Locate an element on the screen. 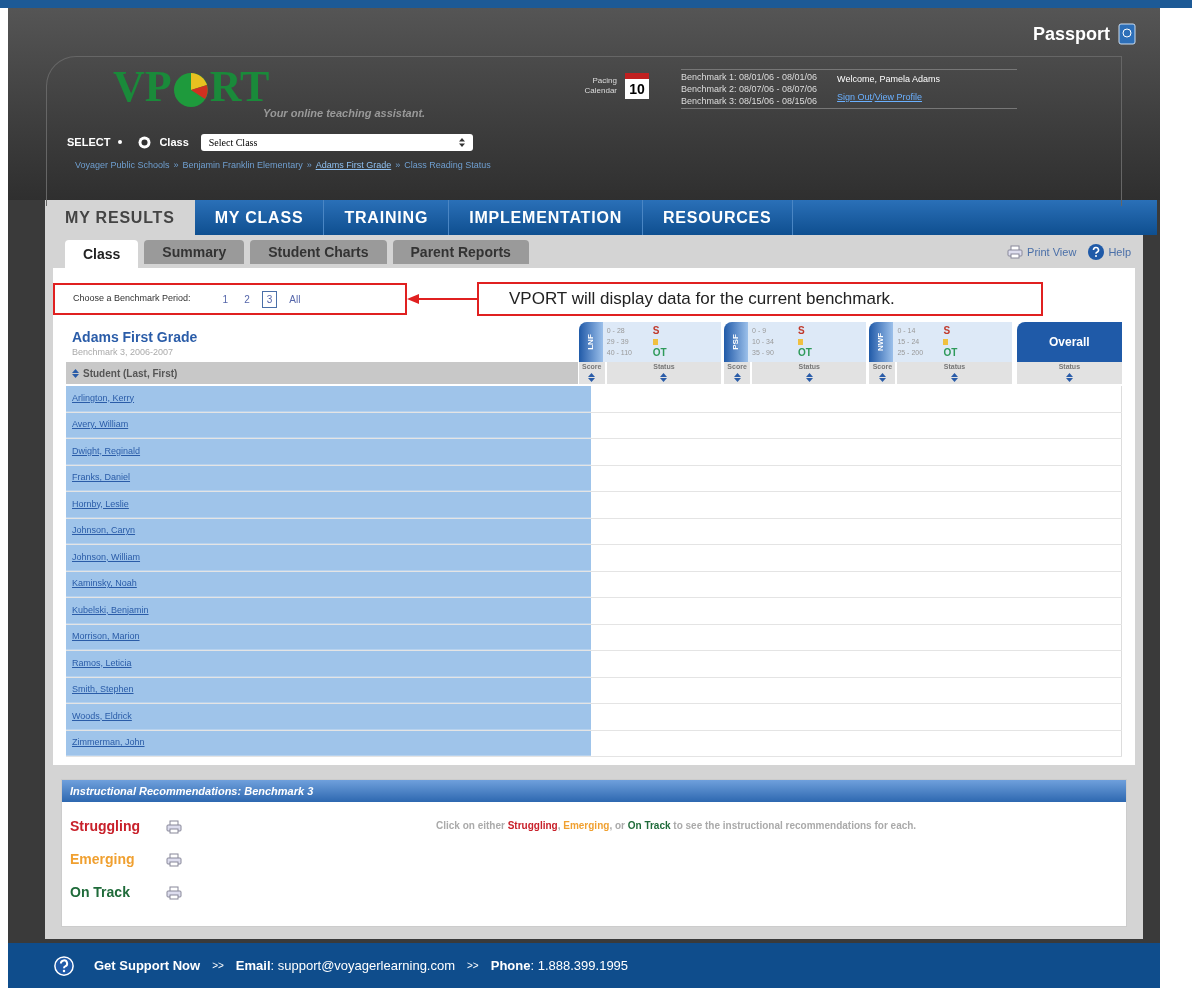 The width and height of the screenshot is (1192, 988). benchmark-period-selector: Choose a Benchmark Period: 1 2 3 All is located at coordinates (230, 299).